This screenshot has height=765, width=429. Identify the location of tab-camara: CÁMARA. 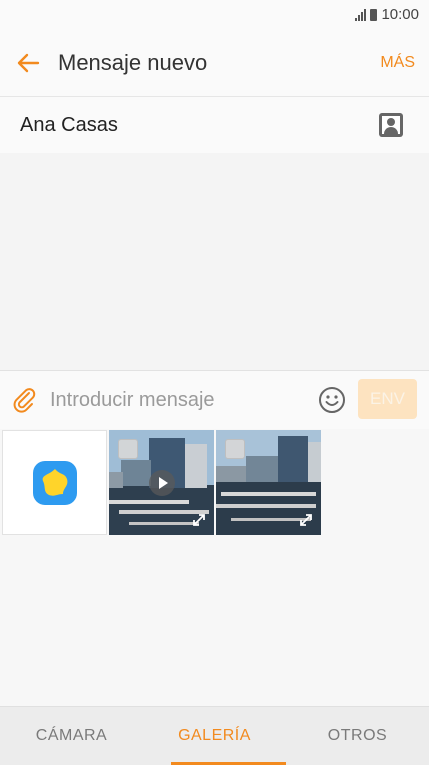
(71, 736).